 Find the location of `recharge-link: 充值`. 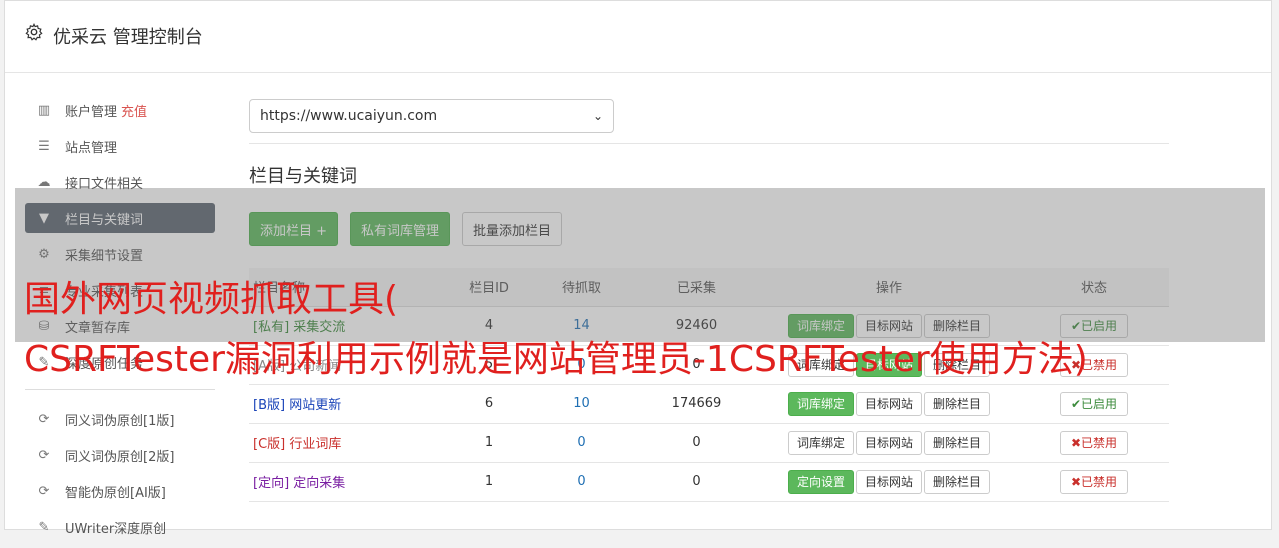

recharge-link: 充值 is located at coordinates (134, 110).